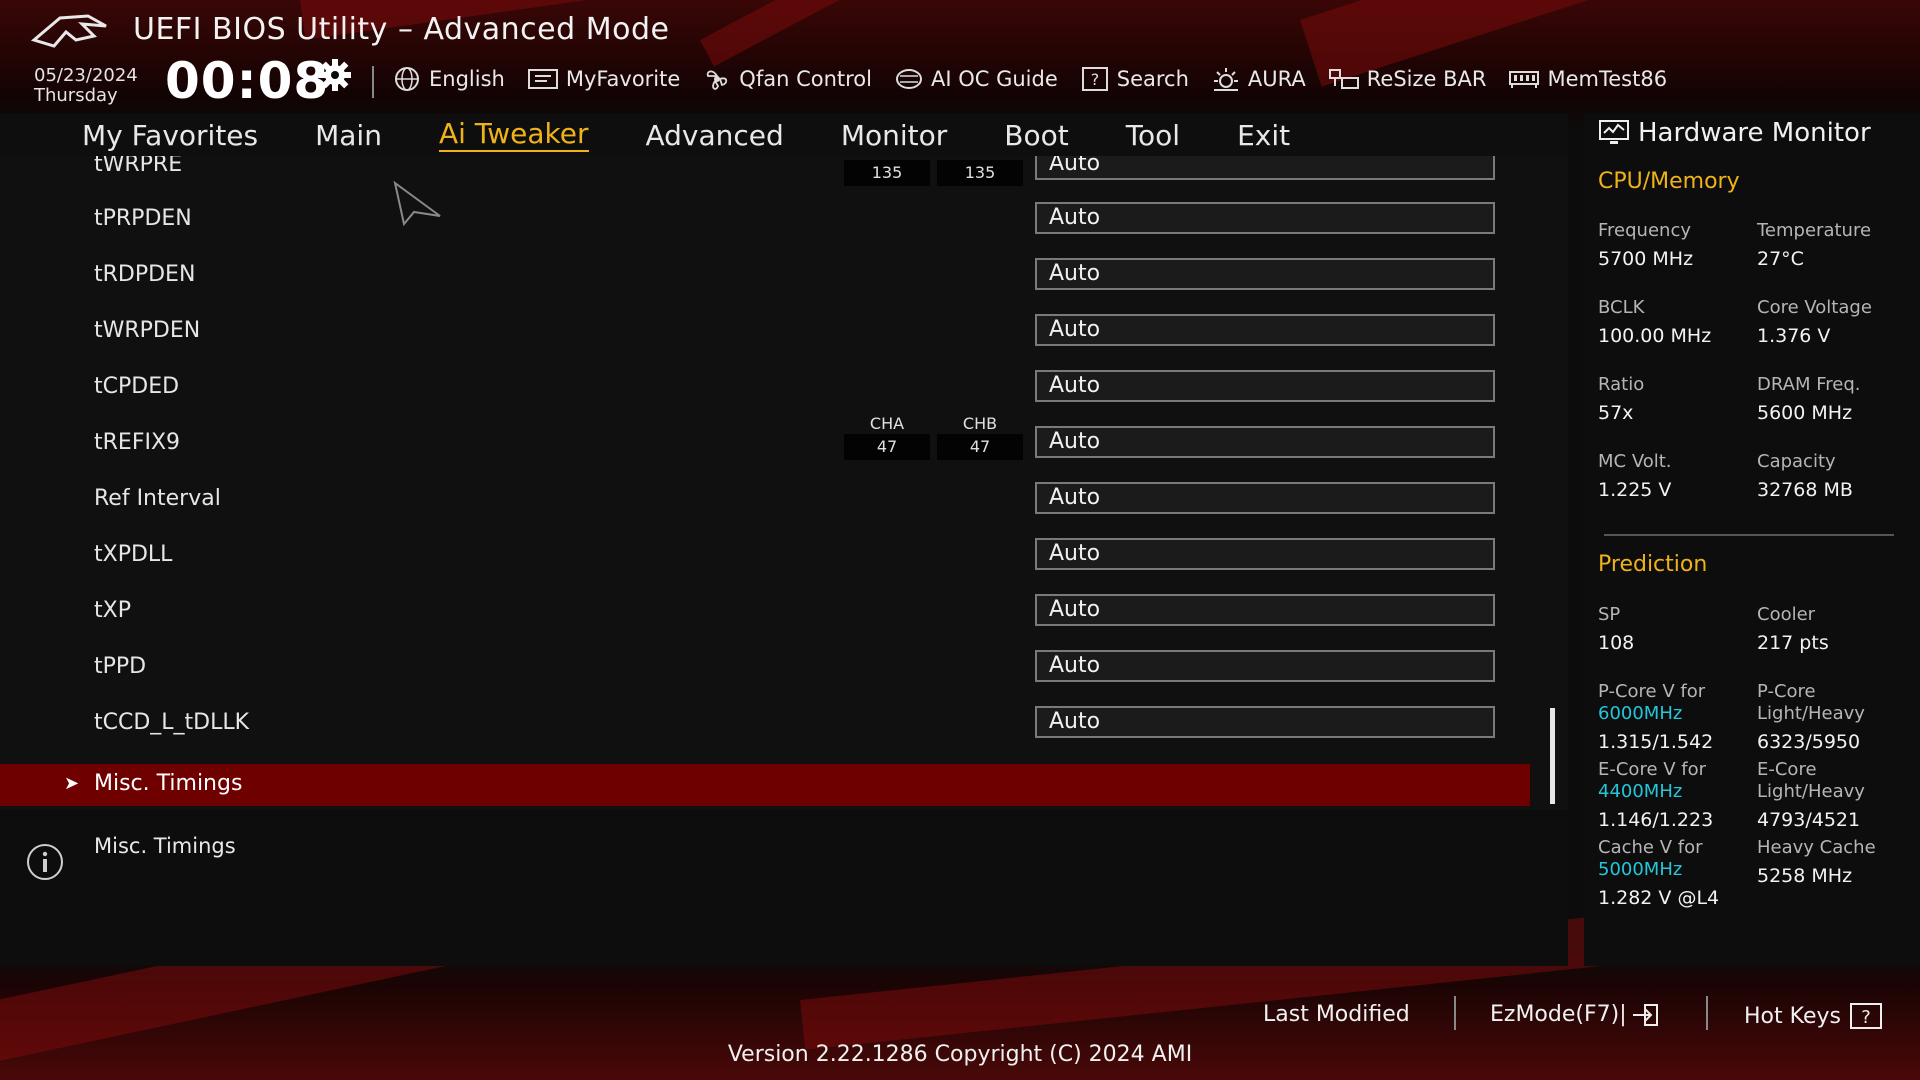 The width and height of the screenshot is (1920, 1080). I want to click on language-button: English, so click(448, 79).